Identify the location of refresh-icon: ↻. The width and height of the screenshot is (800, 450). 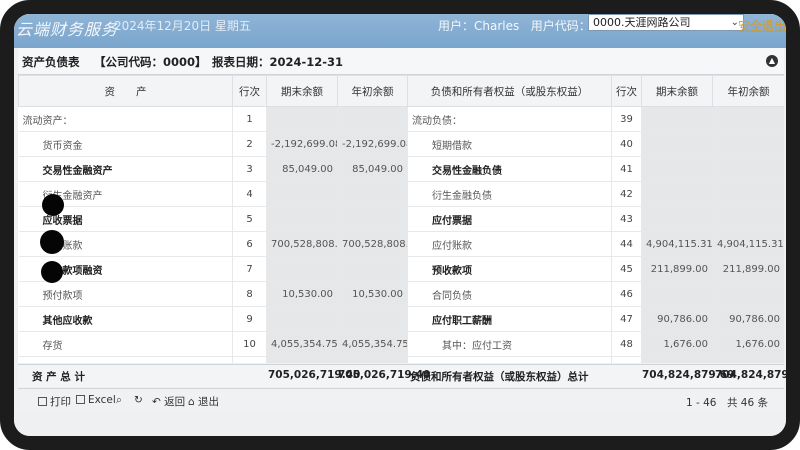
(138, 400).